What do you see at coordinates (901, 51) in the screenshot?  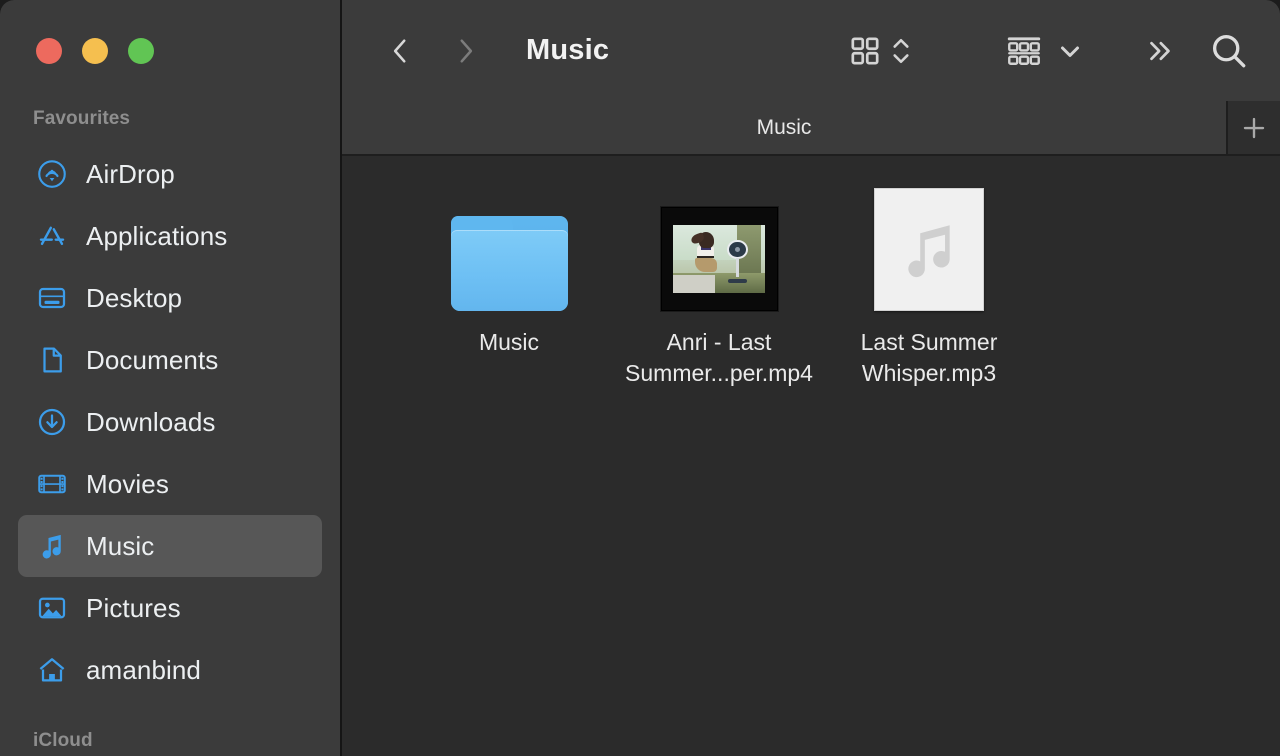 I see `chevron-up-down-icon` at bounding box center [901, 51].